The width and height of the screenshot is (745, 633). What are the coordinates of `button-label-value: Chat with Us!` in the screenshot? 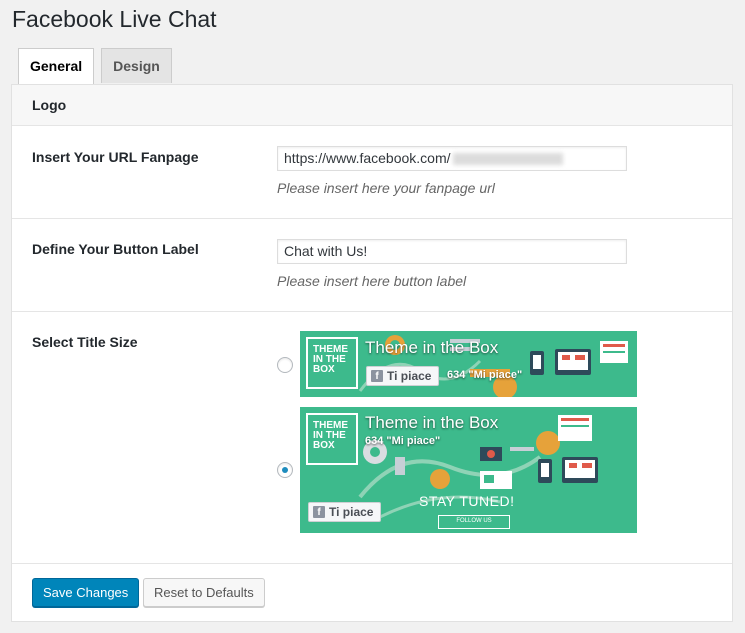 It's located at (326, 251).